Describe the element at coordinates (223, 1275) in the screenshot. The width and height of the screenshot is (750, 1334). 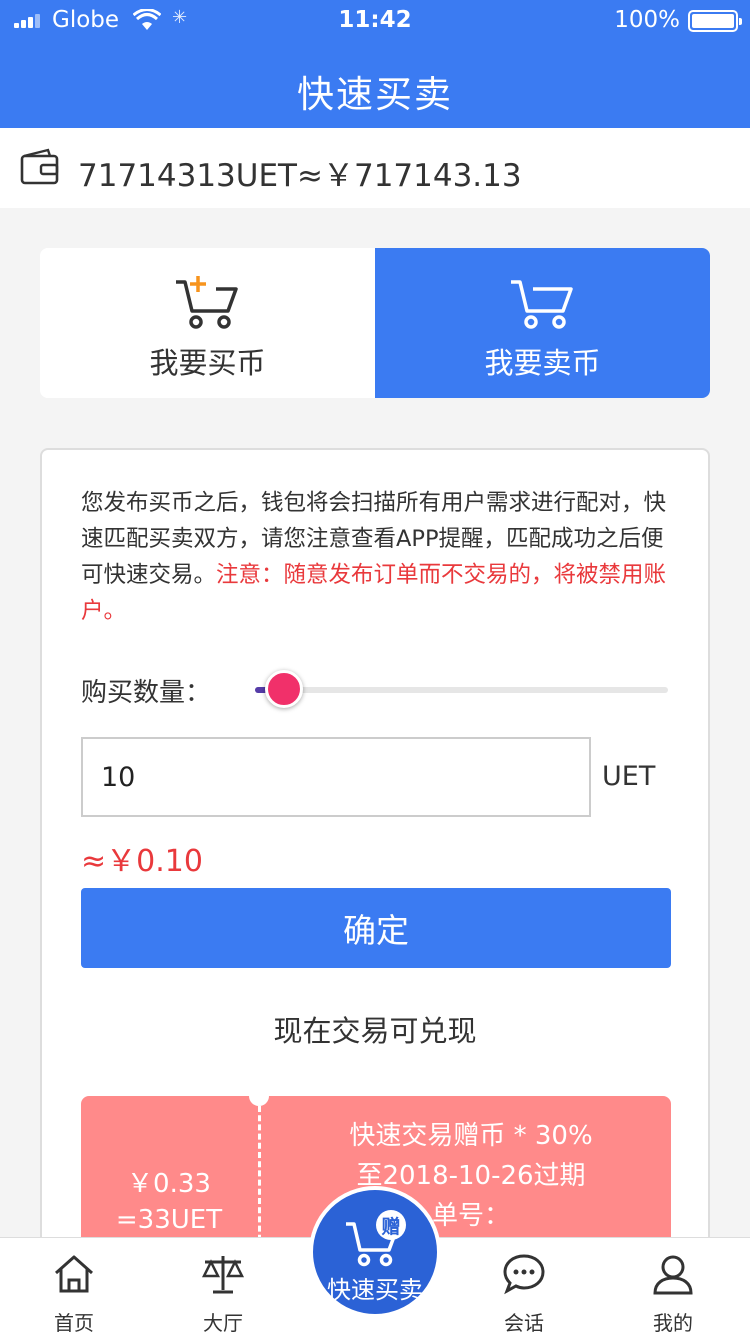
I see `scale-icon` at that location.